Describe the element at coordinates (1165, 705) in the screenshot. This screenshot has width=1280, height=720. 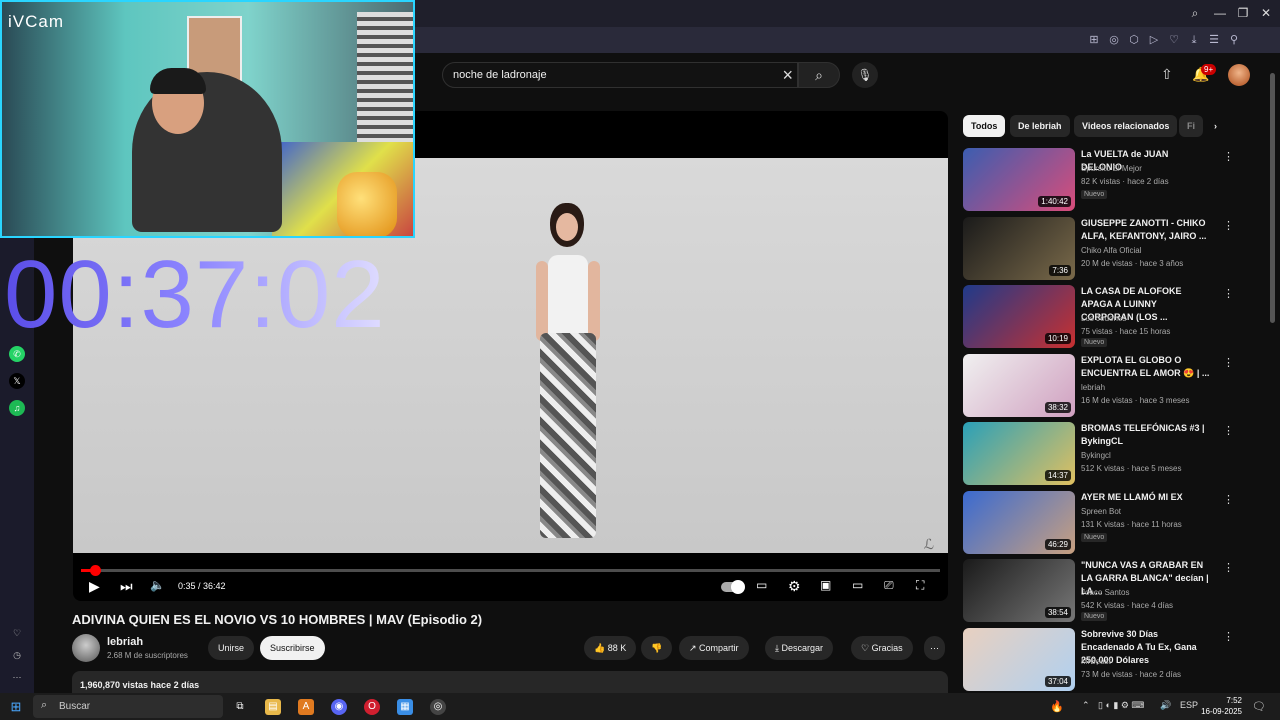
I see `volume-tray-icon: 🔊` at that location.